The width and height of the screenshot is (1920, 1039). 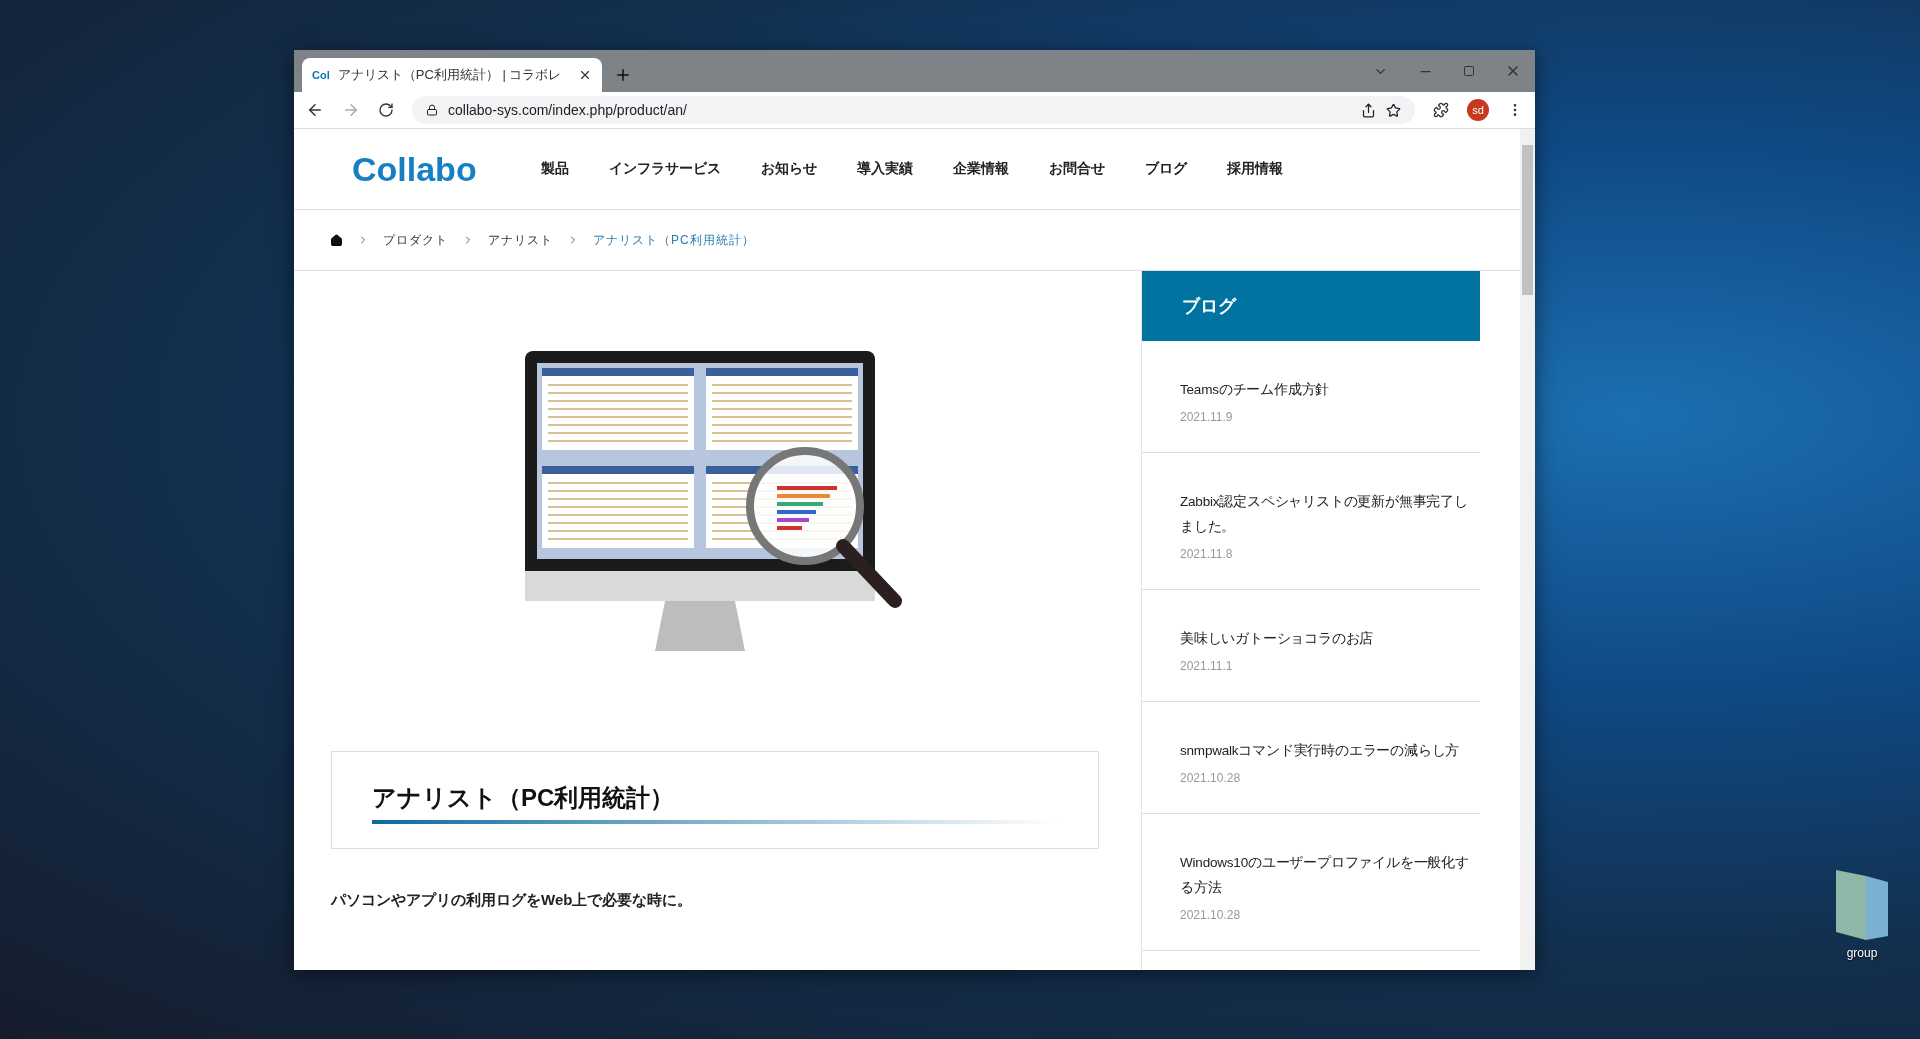 What do you see at coordinates (788, 169) in the screenshot?
I see `nav-link: お知らせ` at bounding box center [788, 169].